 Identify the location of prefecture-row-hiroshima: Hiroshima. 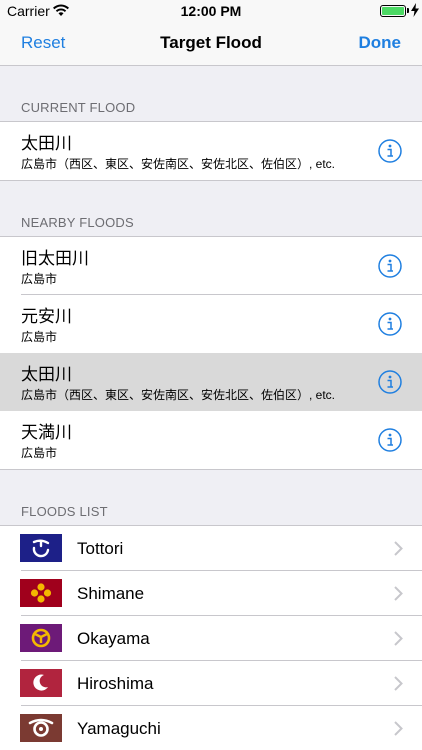
(211, 683).